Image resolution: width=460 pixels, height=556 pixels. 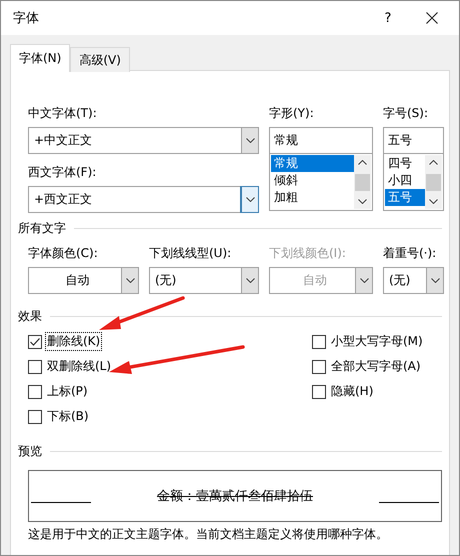 What do you see at coordinates (63, 199) in the screenshot?
I see `dropdown-value: +西文正文` at bounding box center [63, 199].